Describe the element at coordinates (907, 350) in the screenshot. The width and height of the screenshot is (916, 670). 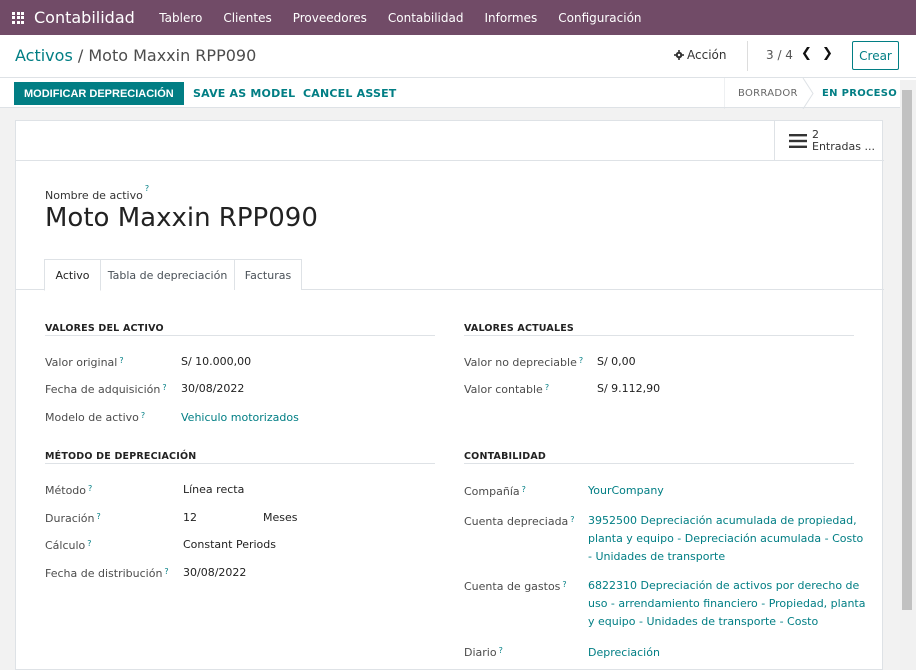
I see `scrollbar-thumb` at that location.